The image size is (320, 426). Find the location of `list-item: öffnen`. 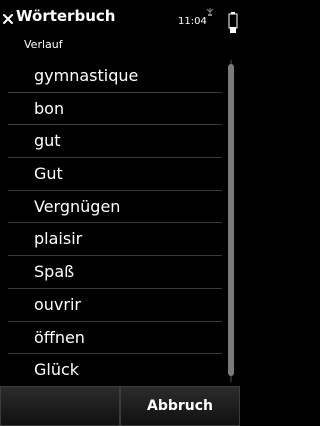

list-item: öffnen is located at coordinates (115, 338).